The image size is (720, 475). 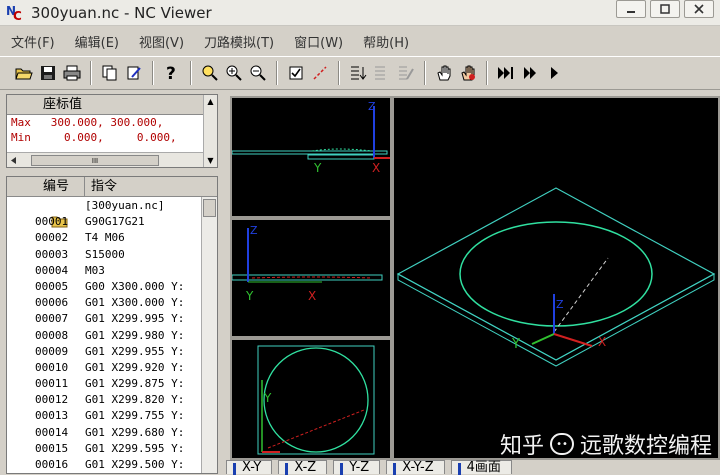 I want to click on code-row: 00008 G01 X299.980 Y:, so click(x=112, y=336).